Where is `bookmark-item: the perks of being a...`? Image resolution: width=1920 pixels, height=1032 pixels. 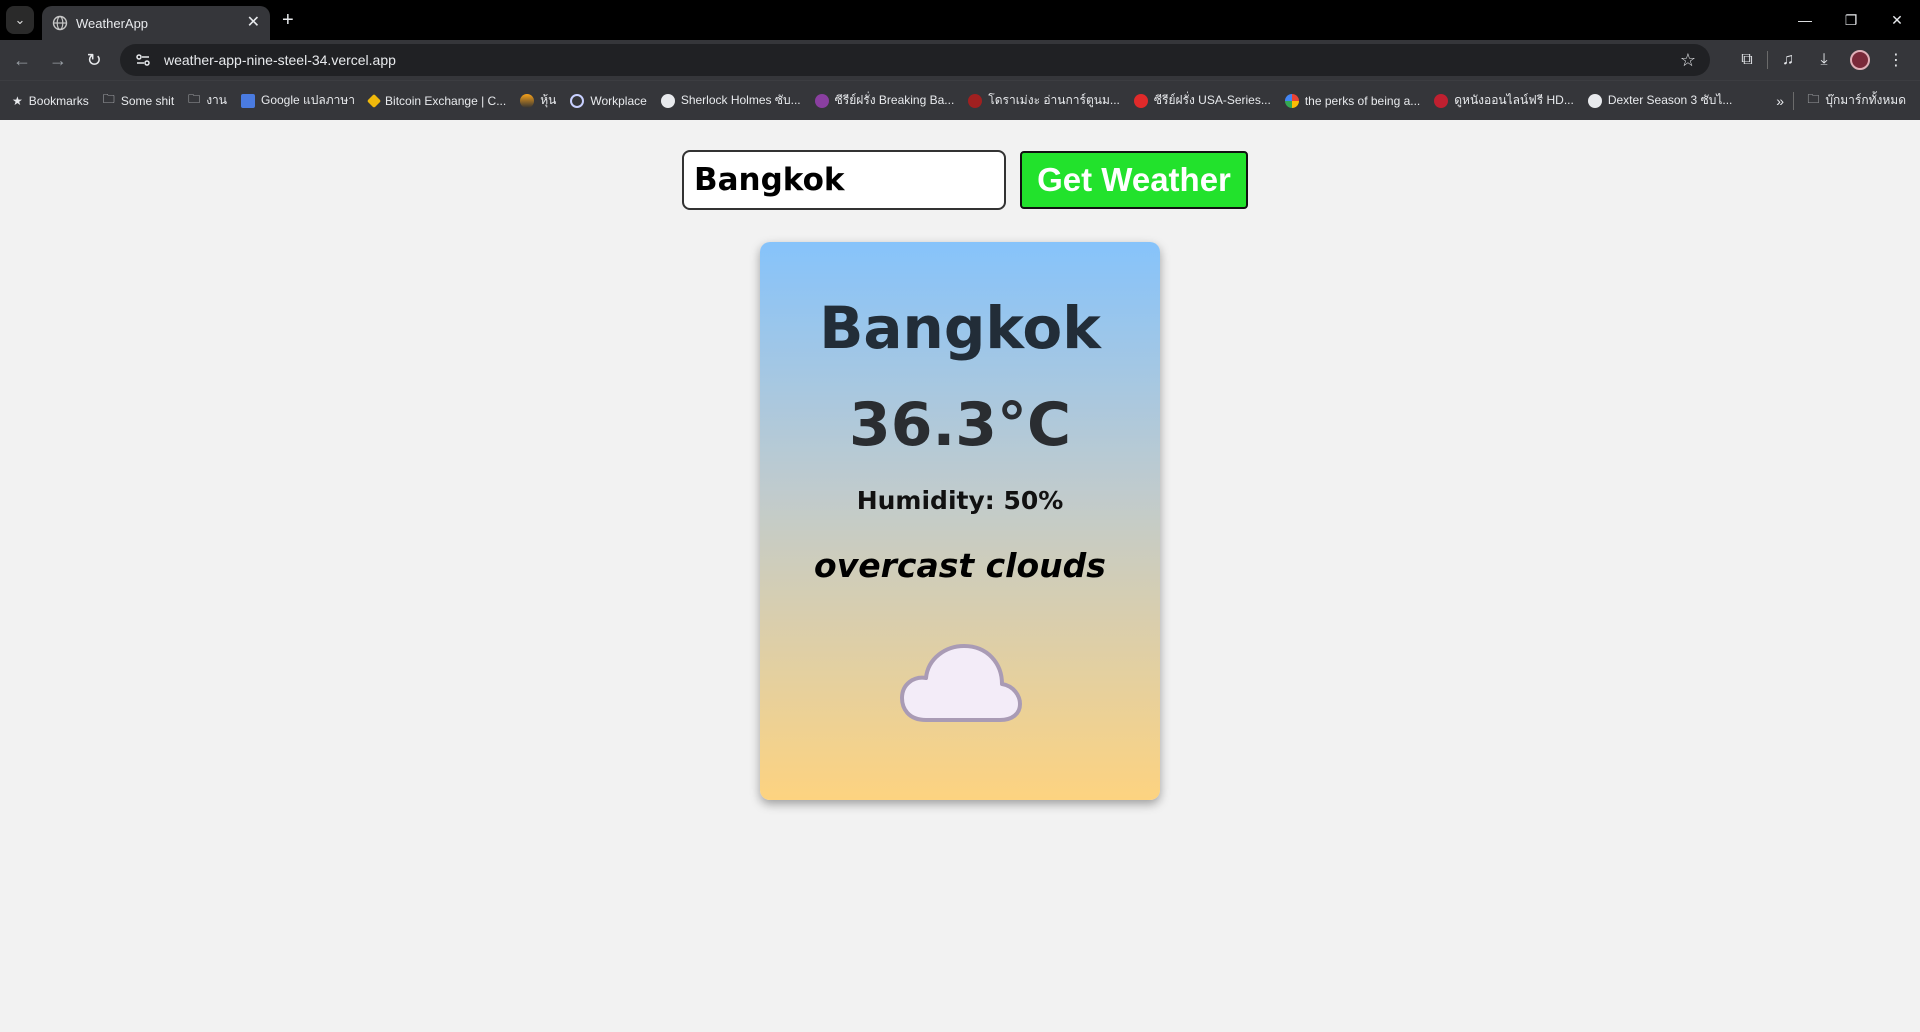 bookmark-item: the perks of being a... is located at coordinates (1352, 100).